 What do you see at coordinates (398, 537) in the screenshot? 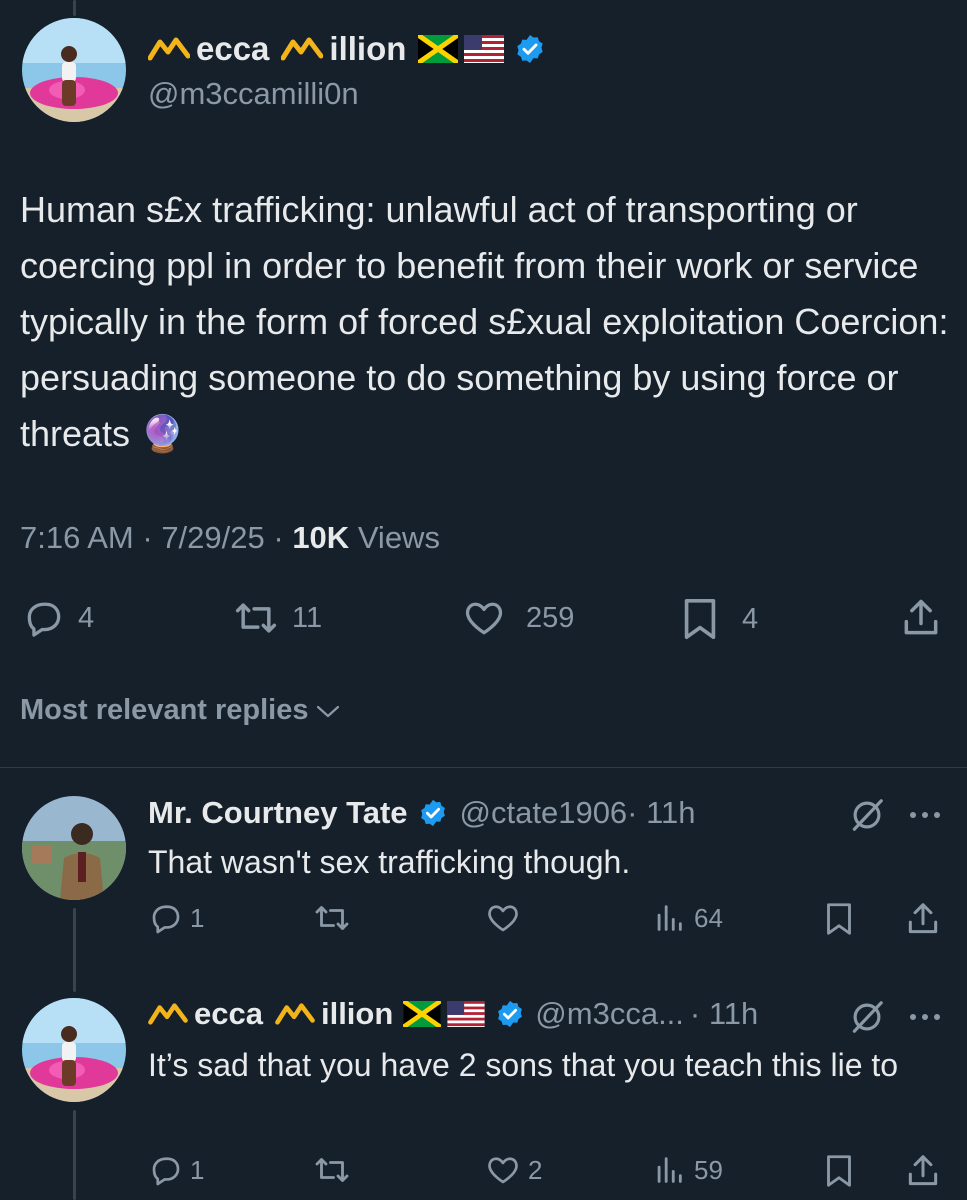
I see `views-label-text: Views` at bounding box center [398, 537].